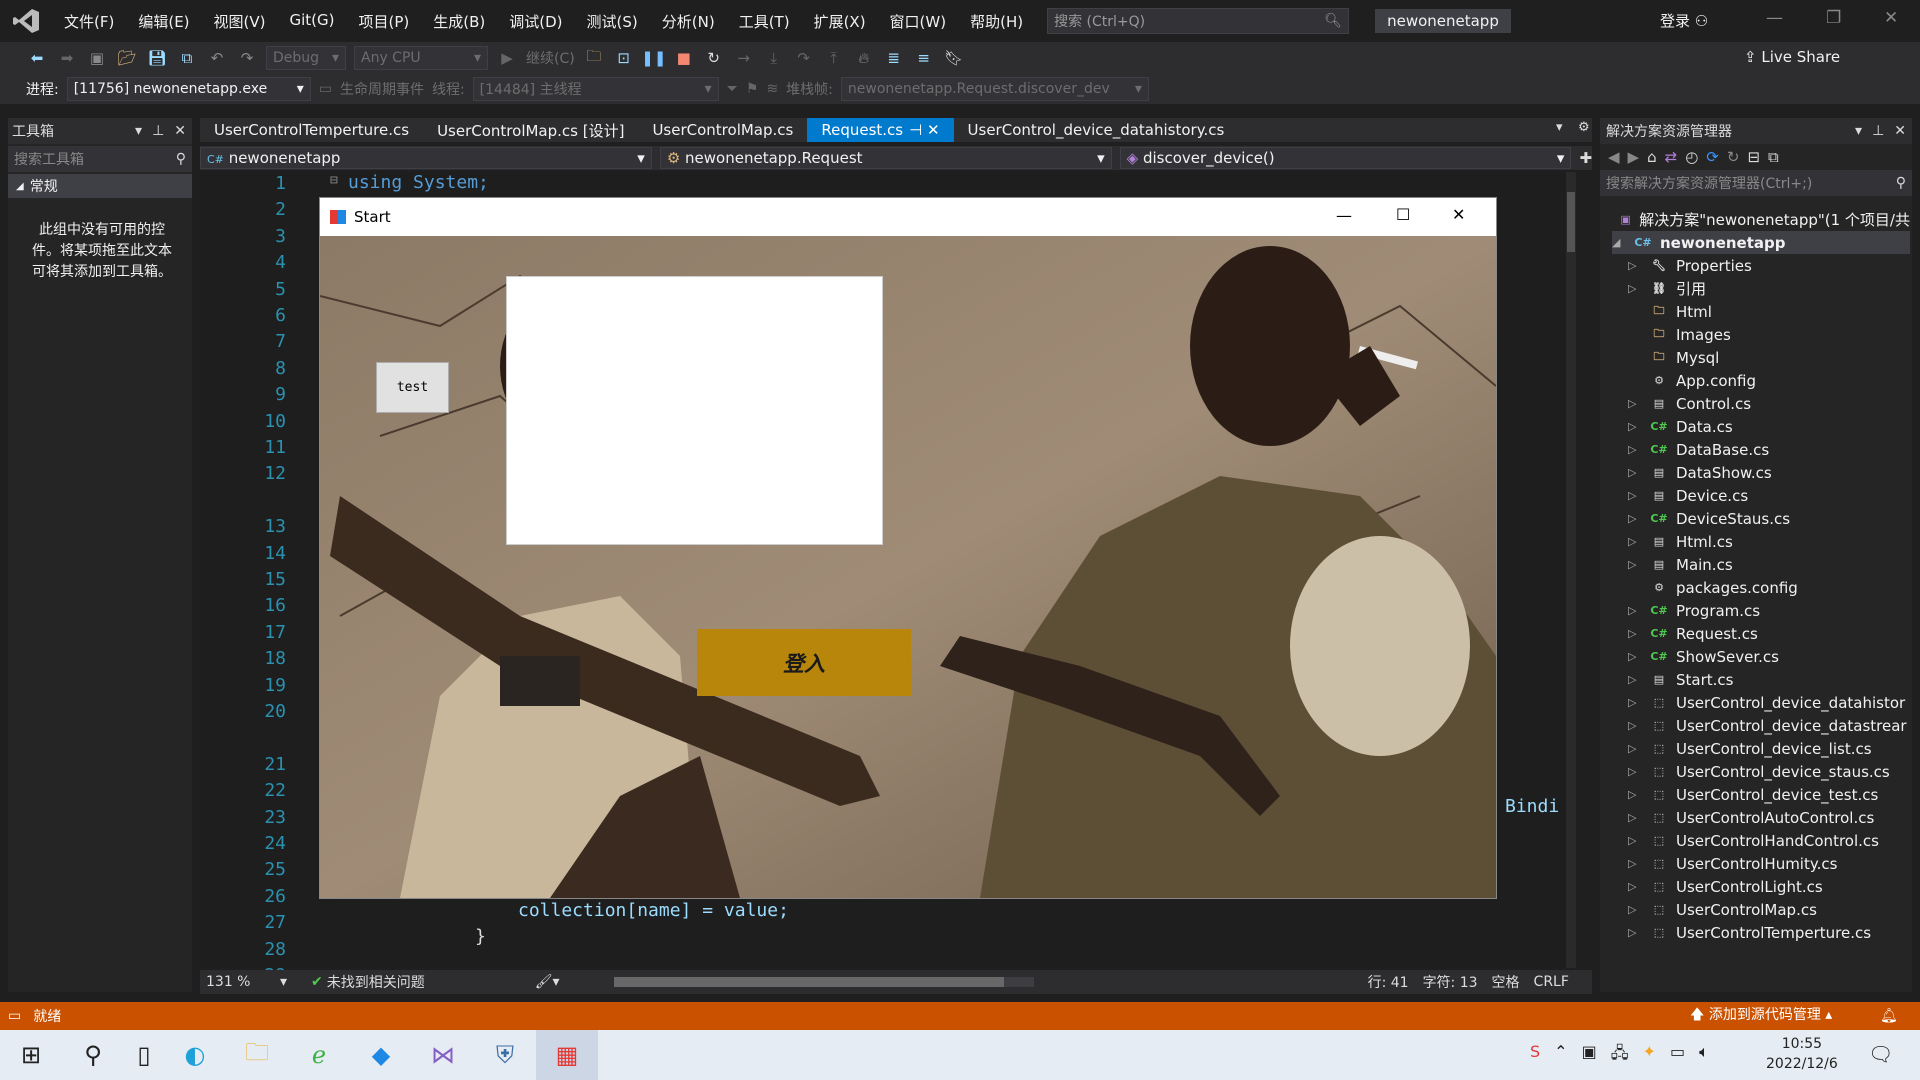 The image size is (1920, 1080). Describe the element at coordinates (924, 58) in the screenshot. I see `uncomment-icon: ≡` at that location.